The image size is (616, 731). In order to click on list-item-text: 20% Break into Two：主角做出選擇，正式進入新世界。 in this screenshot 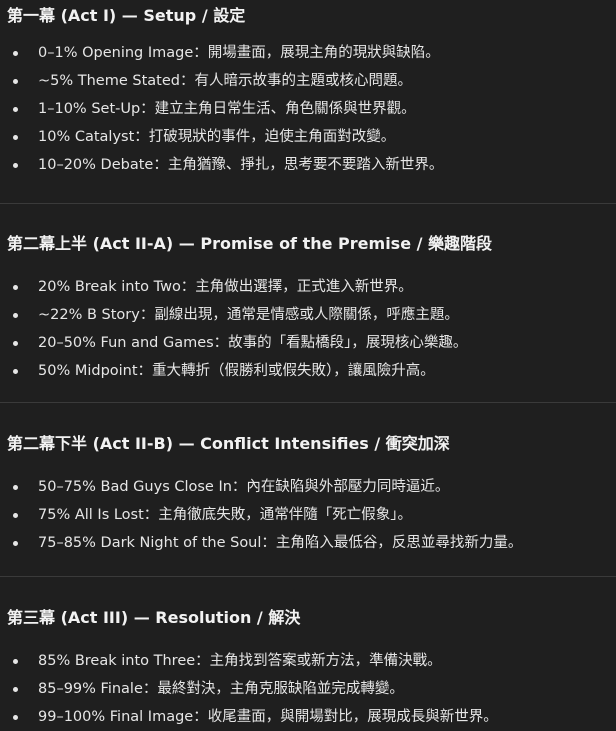, I will do `click(225, 287)`.